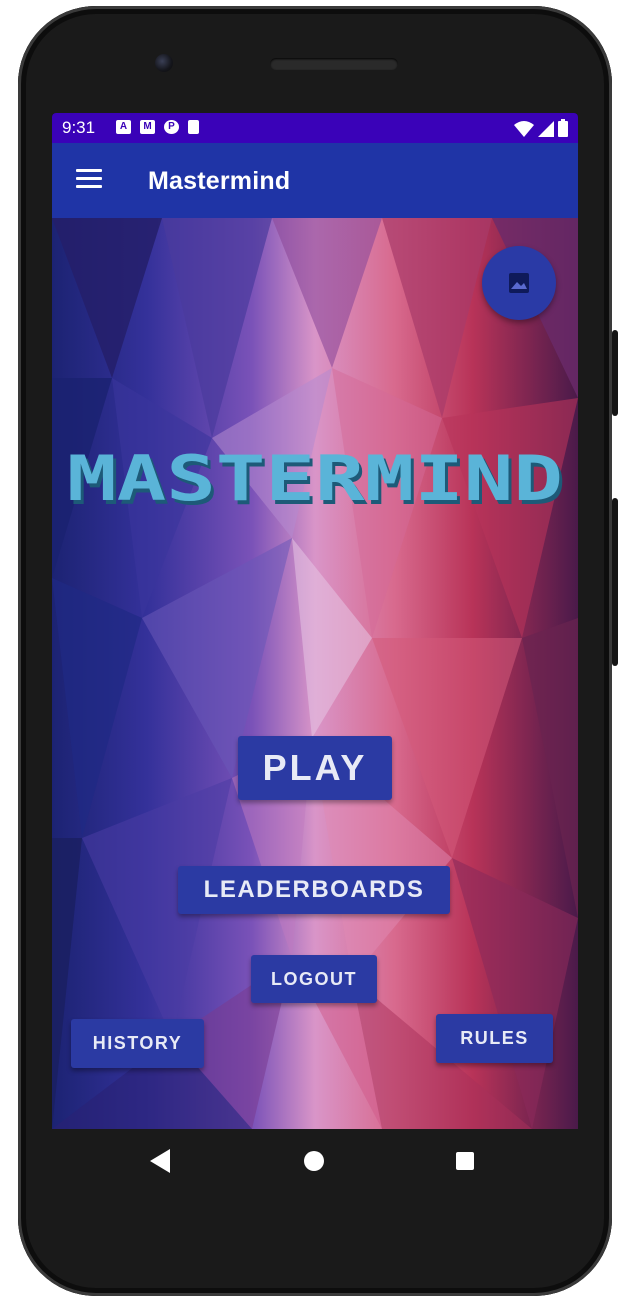 The image size is (624, 1304). I want to click on notification-icons: A M P, so click(157, 127).